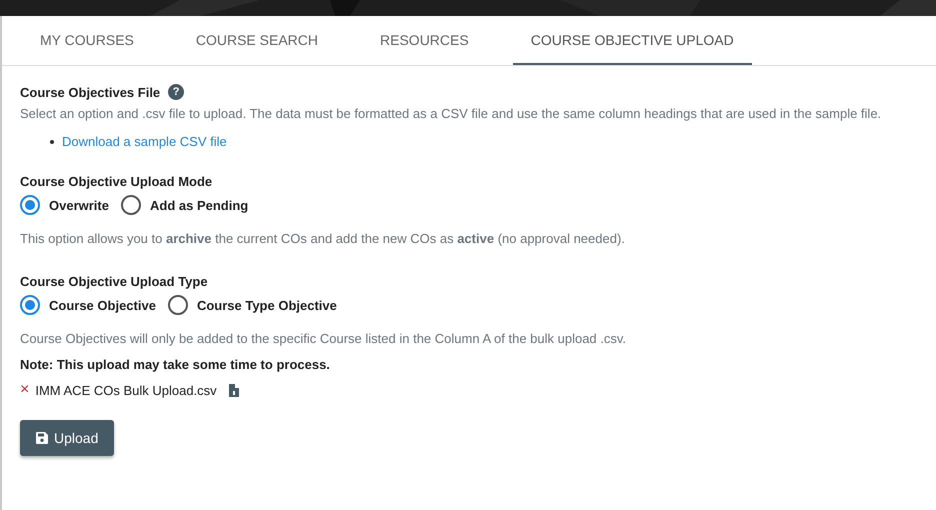 The image size is (936, 510). What do you see at coordinates (233, 390) in the screenshot?
I see `file-icon` at bounding box center [233, 390].